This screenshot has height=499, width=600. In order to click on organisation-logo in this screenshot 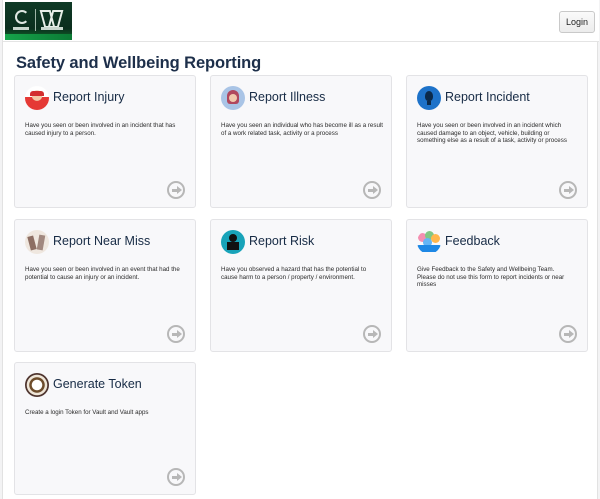, I will do `click(38, 21)`.